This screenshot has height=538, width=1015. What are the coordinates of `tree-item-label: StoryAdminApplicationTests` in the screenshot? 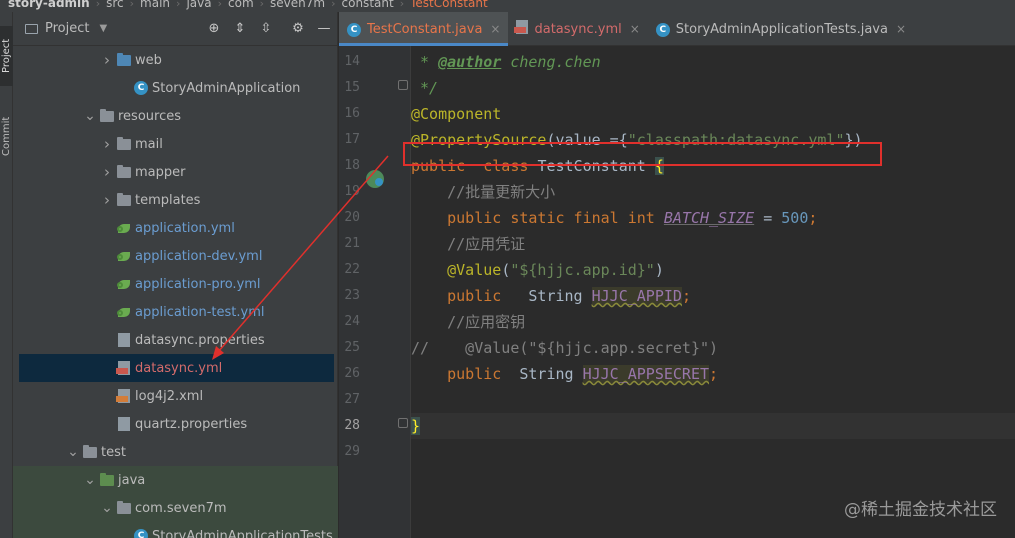 It's located at (242, 533).